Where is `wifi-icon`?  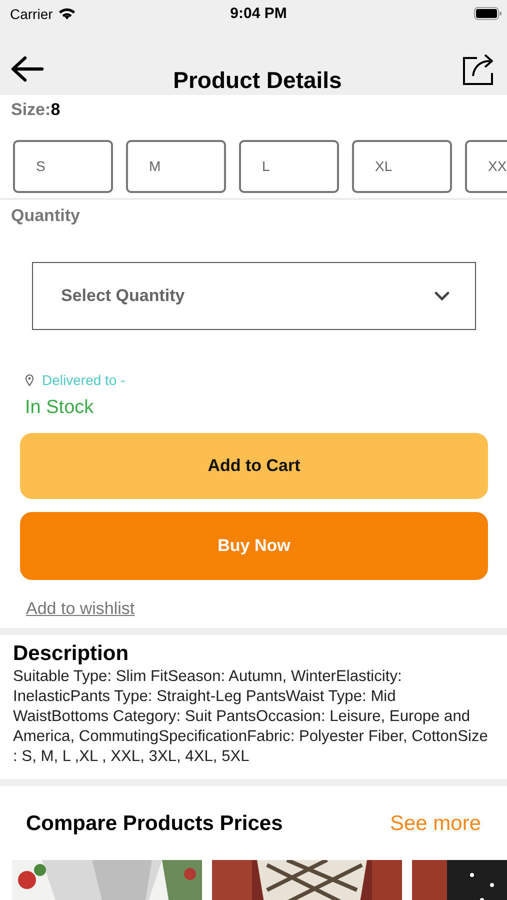 wifi-icon is located at coordinates (67, 13).